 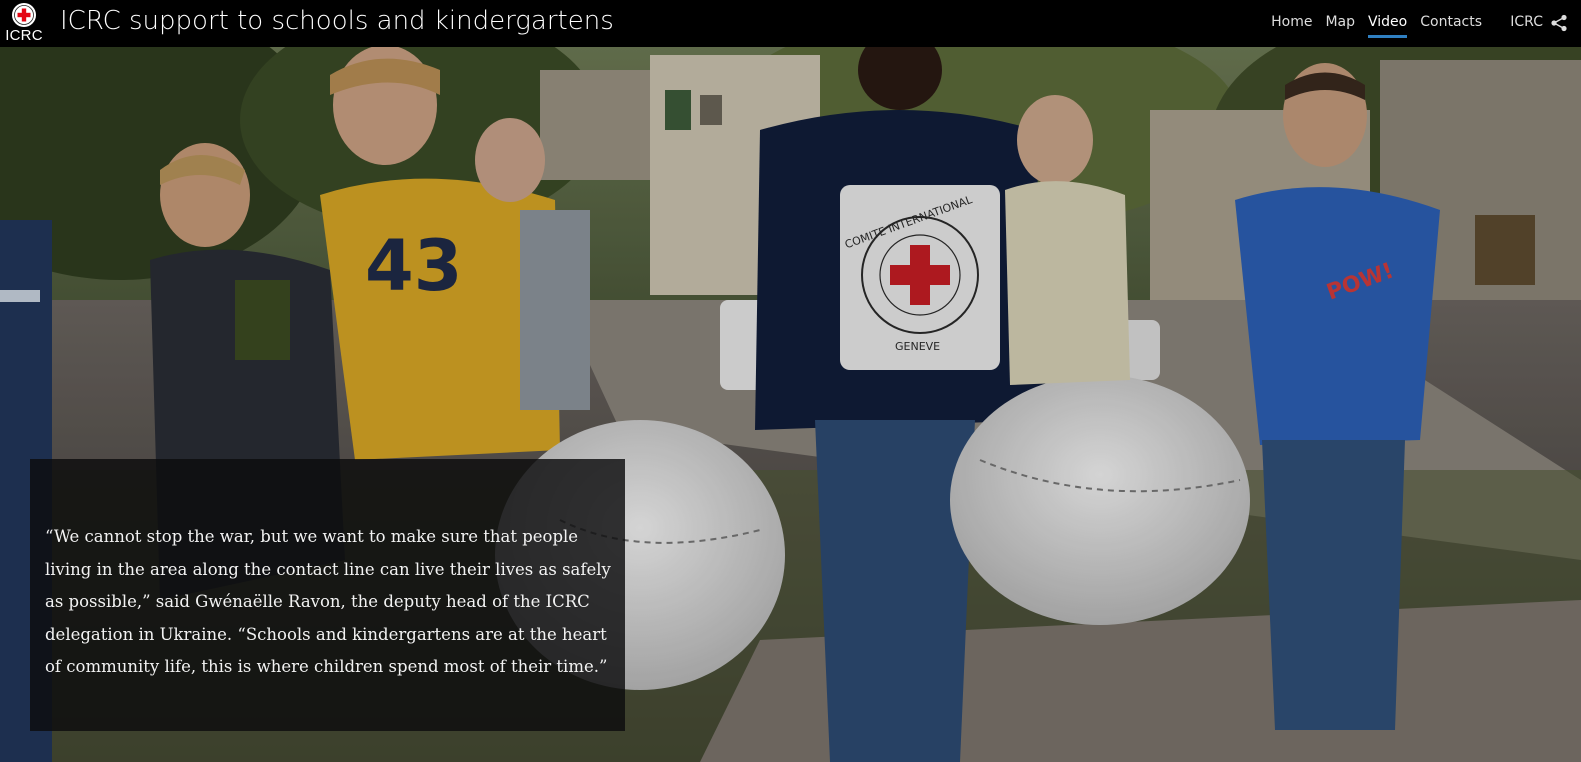 What do you see at coordinates (1291, 25) in the screenshot?
I see `nav-home: Home` at bounding box center [1291, 25].